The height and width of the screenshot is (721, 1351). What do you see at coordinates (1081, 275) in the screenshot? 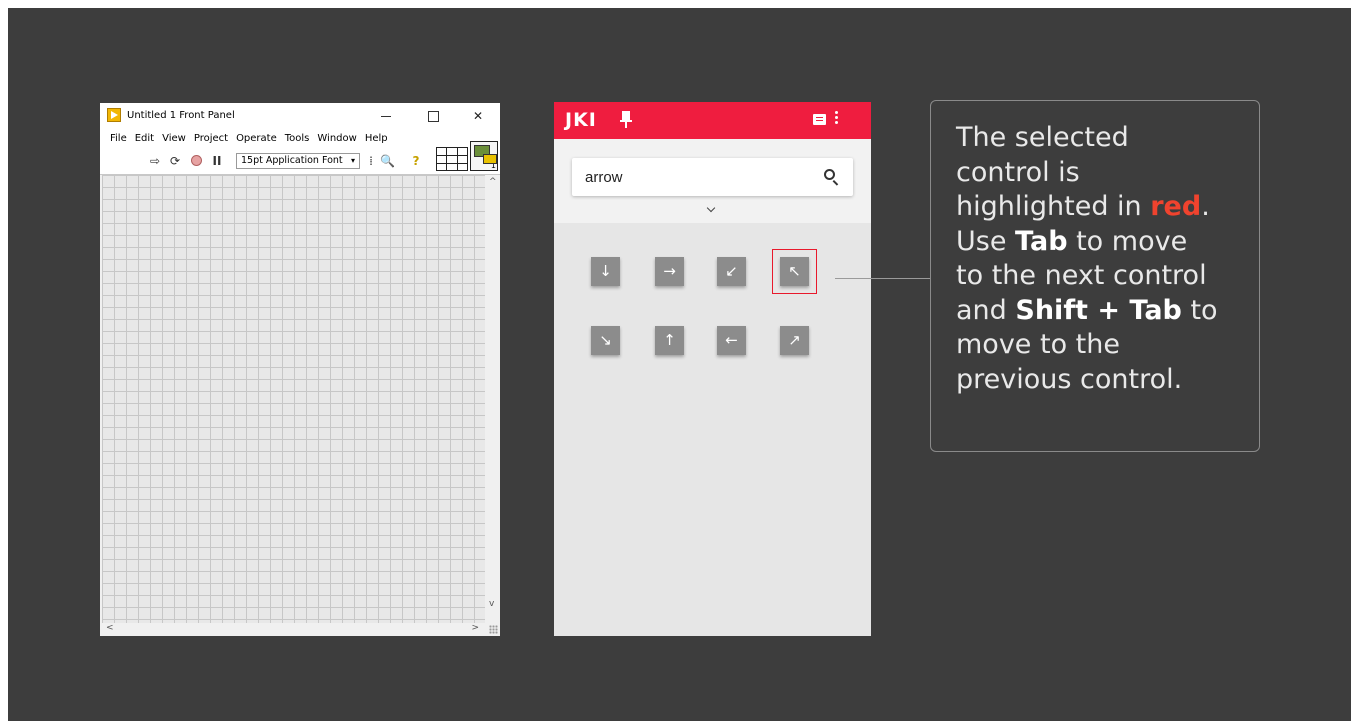
I see `callout-line-5: to the next control` at bounding box center [1081, 275].